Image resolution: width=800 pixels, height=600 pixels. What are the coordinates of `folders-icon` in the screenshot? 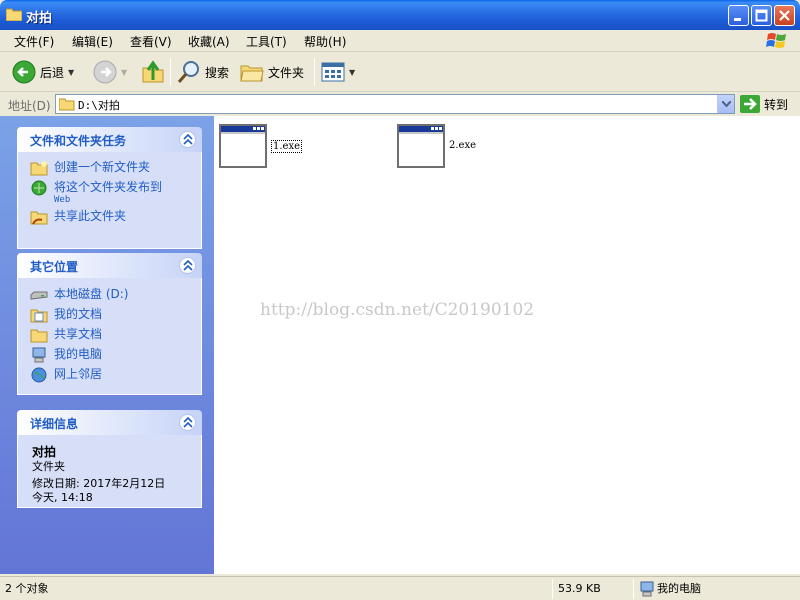 It's located at (252, 73).